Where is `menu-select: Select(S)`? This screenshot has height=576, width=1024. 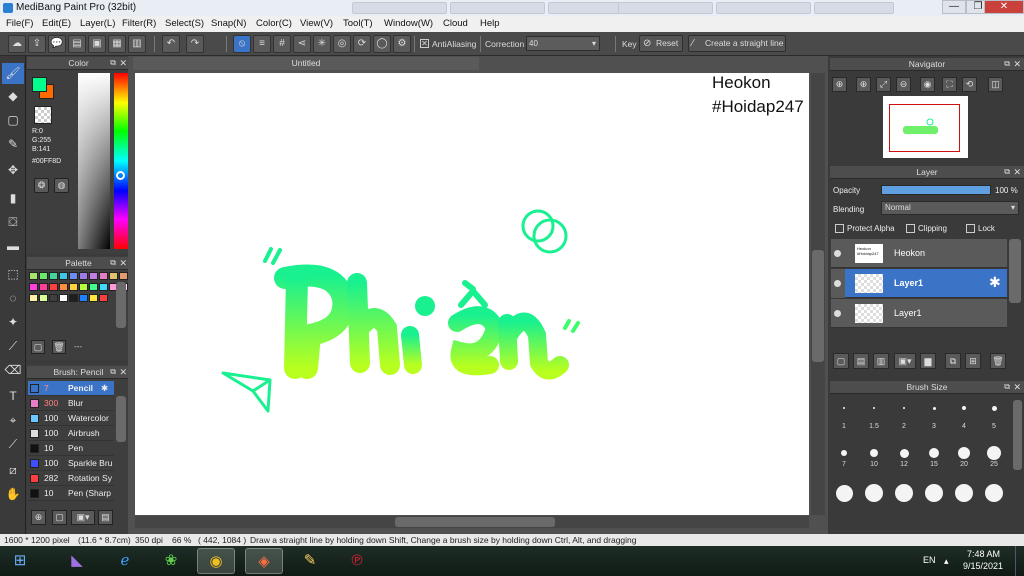
menu-select: Select(S) is located at coordinates (184, 23).